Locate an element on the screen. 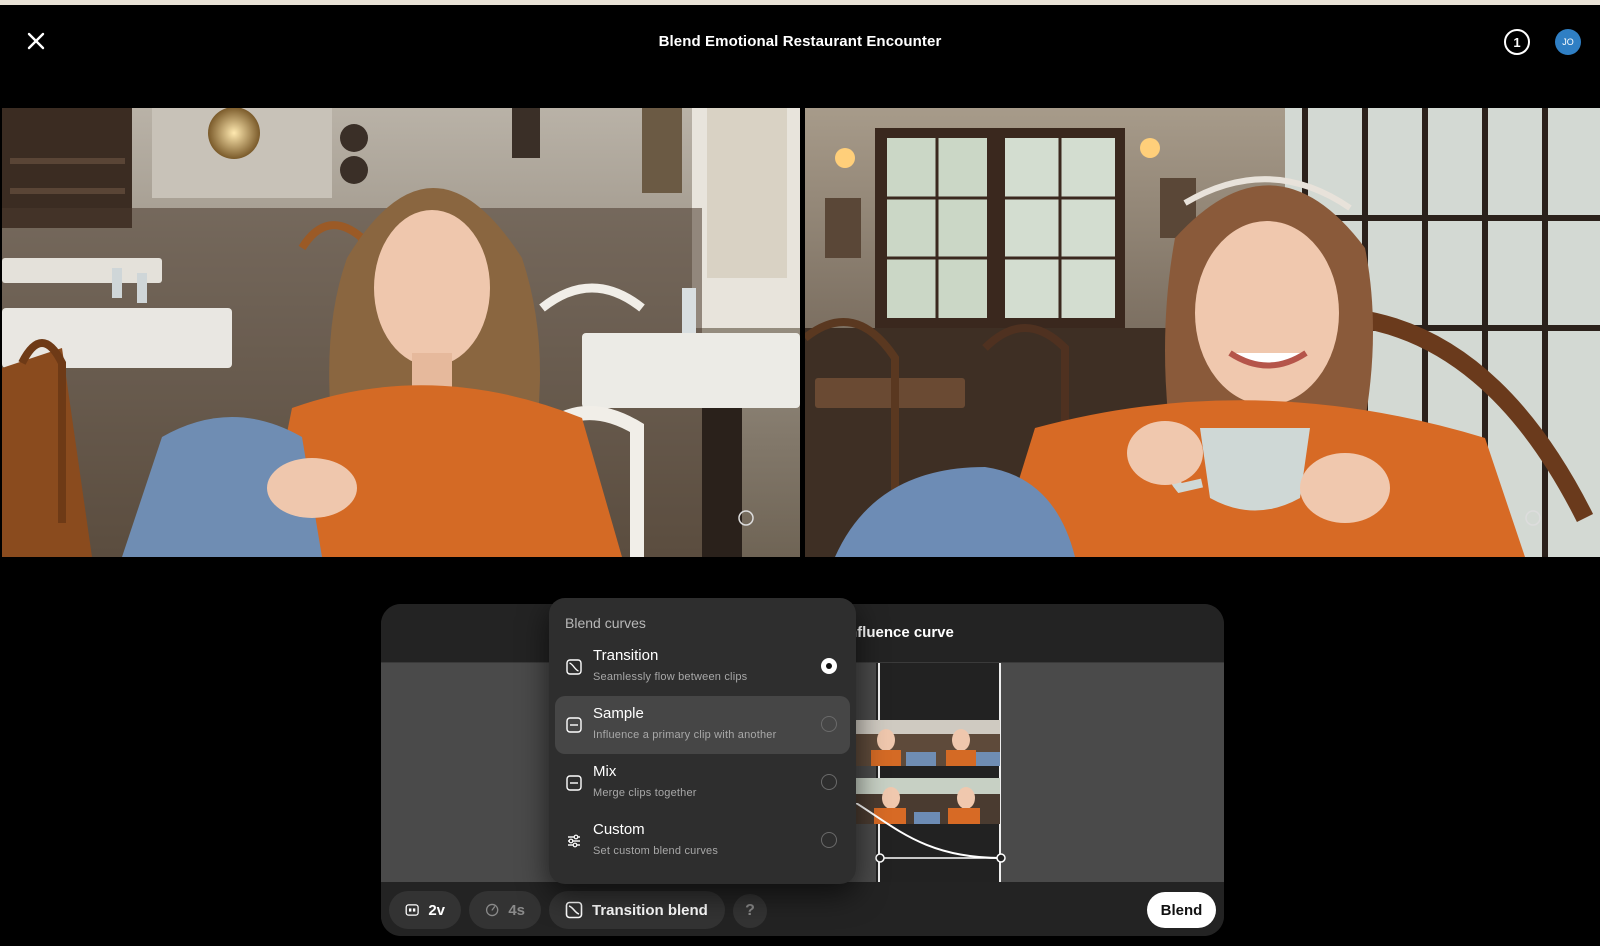 The image size is (1600, 946). option-description: Set custom blend curves is located at coordinates (656, 851).